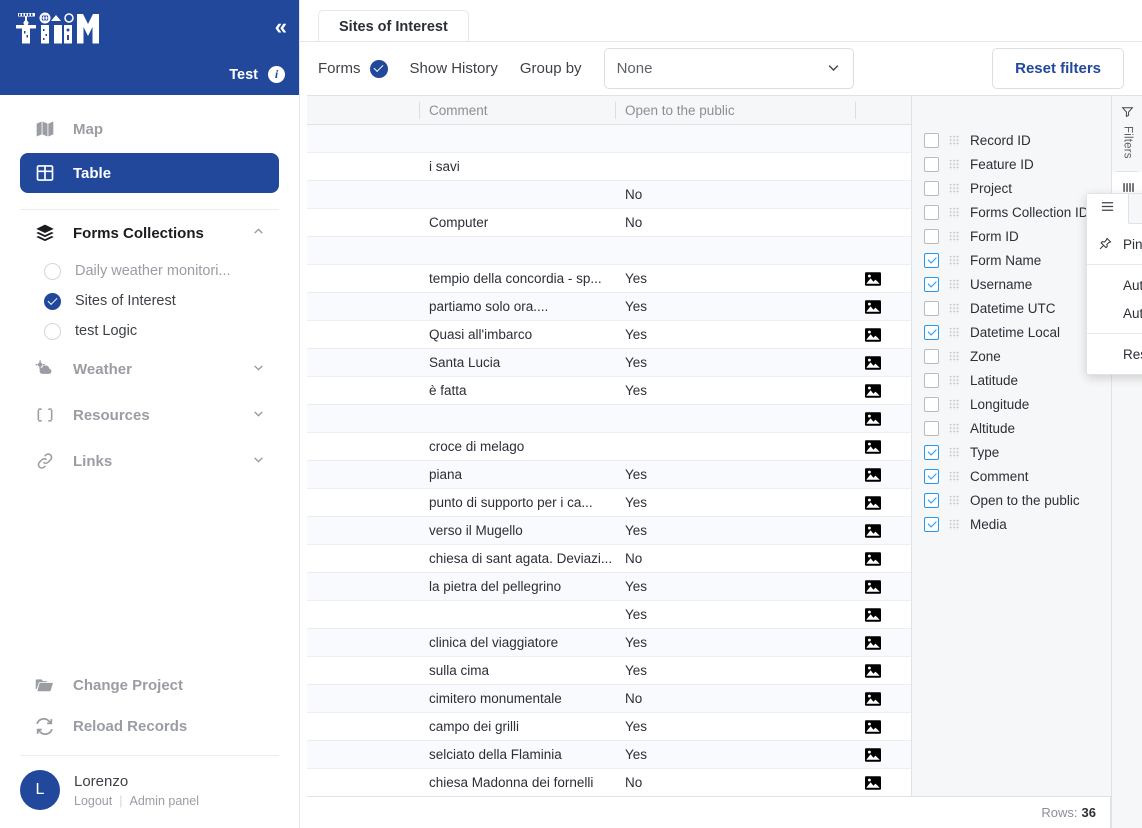 The width and height of the screenshot is (1142, 828). What do you see at coordinates (1114, 285) in the screenshot?
I see `menu-item-autosize-this-column: Autosize This Column` at bounding box center [1114, 285].